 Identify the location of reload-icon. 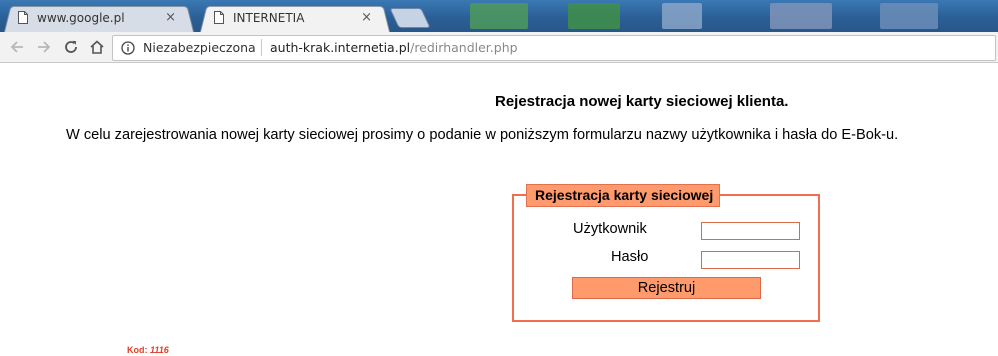
(71, 47).